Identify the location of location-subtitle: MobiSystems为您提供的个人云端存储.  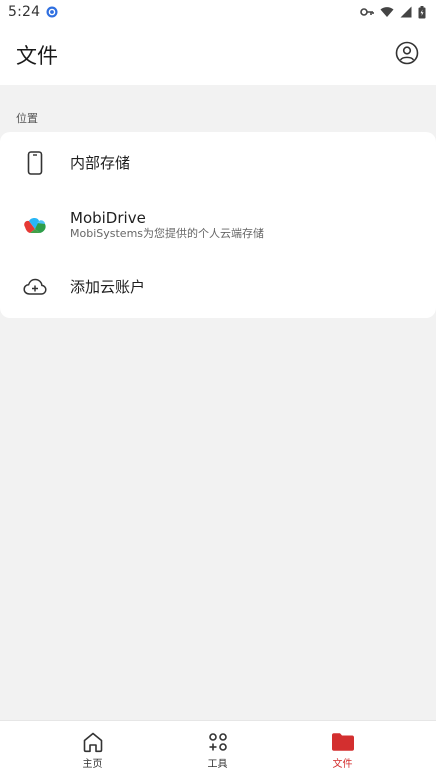
(167, 233).